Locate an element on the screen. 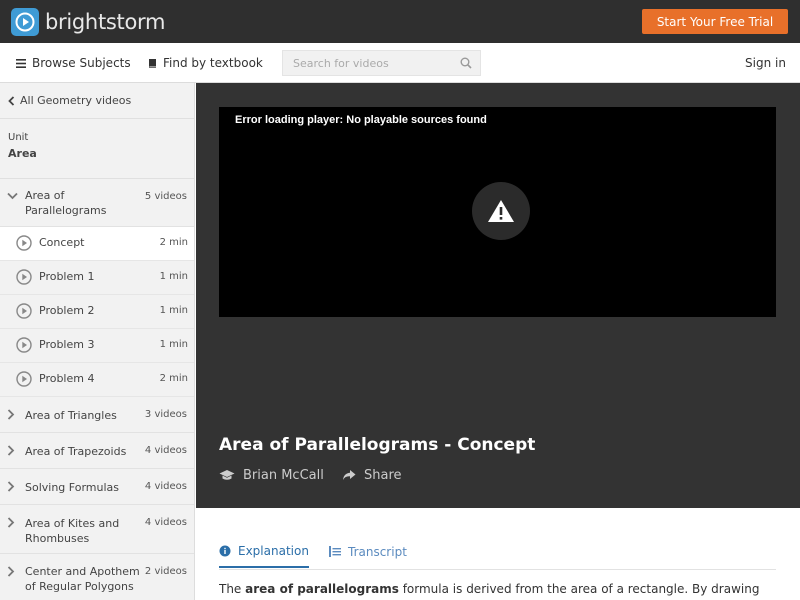 The image size is (800, 600). lesson-item: Problem 3 1 min is located at coordinates (97, 346).